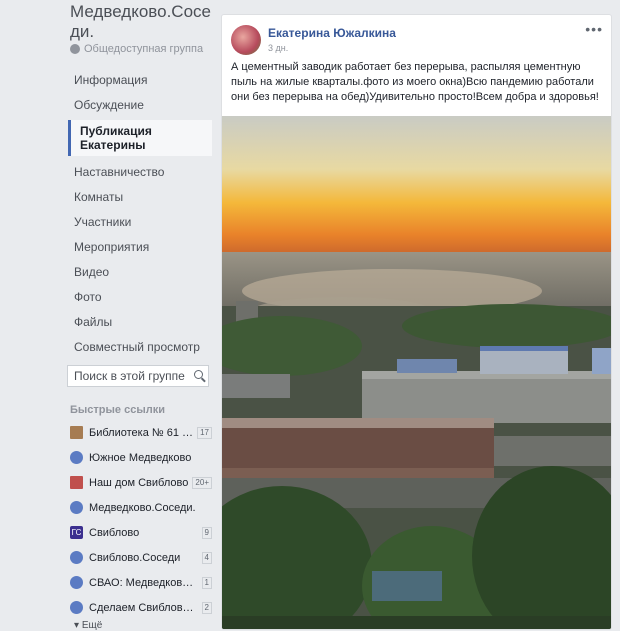 The image size is (620, 631). Describe the element at coordinates (198, 374) in the screenshot. I see `search-icon` at that location.